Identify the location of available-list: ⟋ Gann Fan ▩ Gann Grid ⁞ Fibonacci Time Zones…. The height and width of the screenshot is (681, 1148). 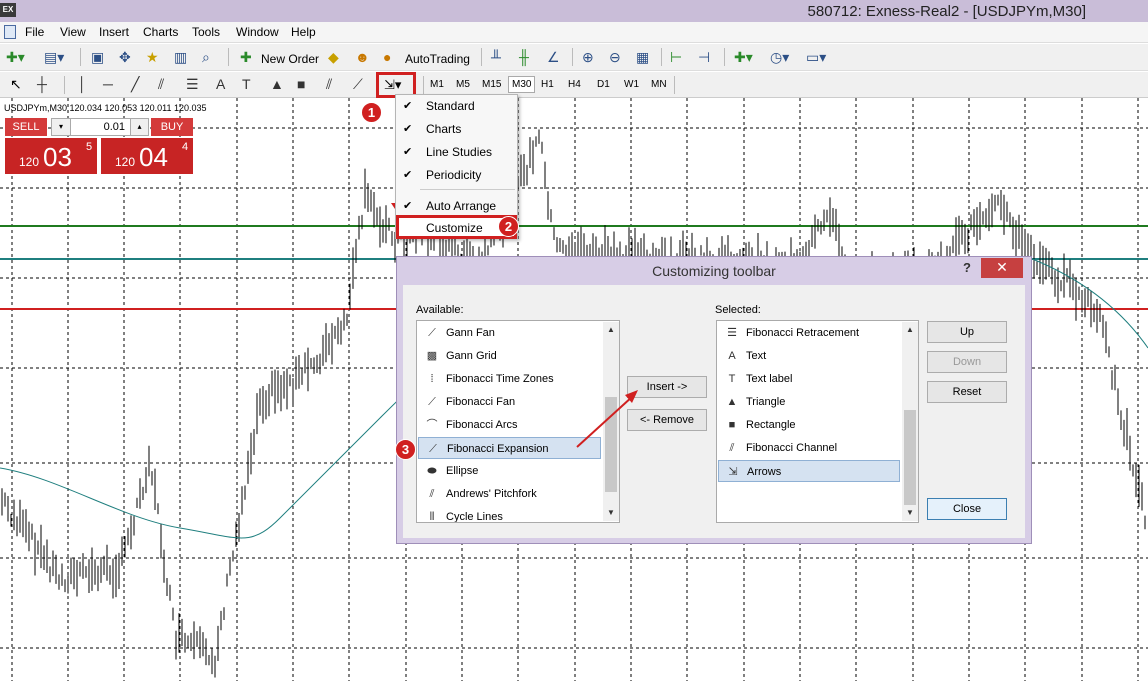
(518, 421).